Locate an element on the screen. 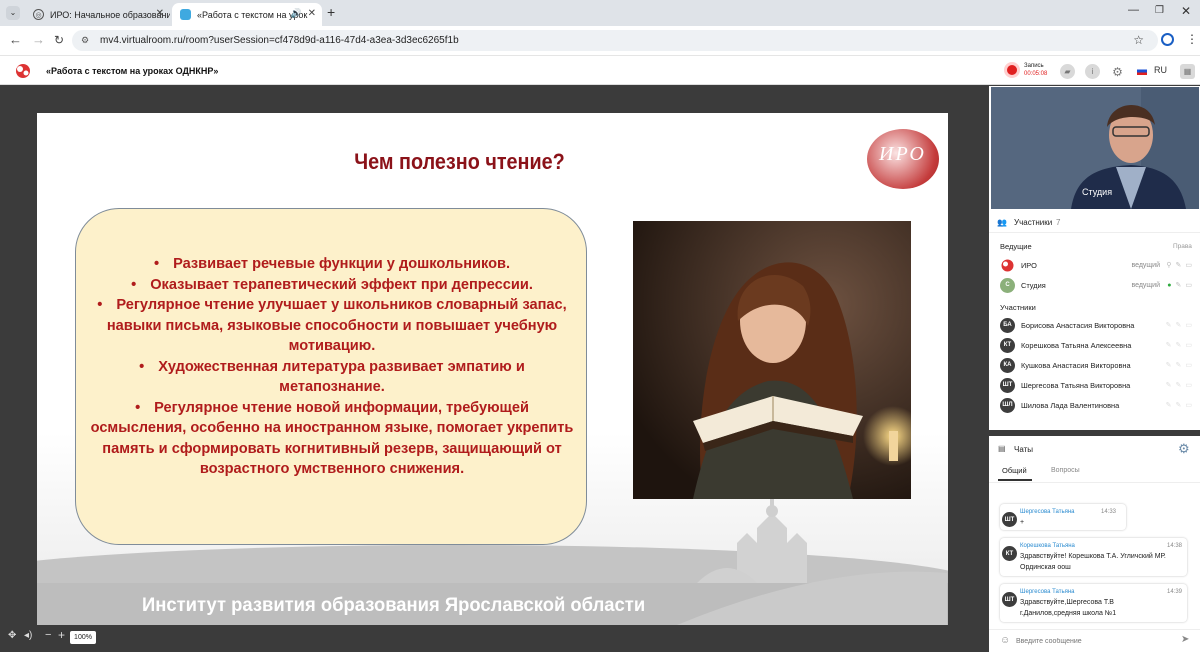  host-rights-icons: ●✎▭ is located at coordinates (1181, 285).